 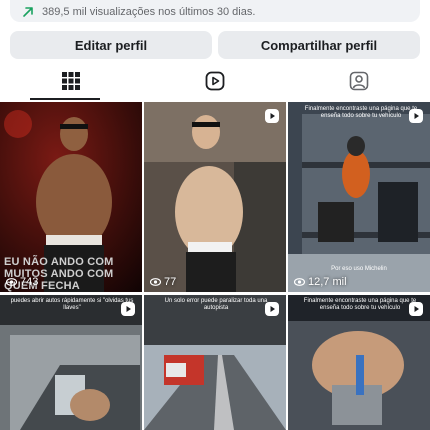 What do you see at coordinates (319, 45) in the screenshot?
I see `share-profile-button: Compartilhar perfil` at bounding box center [319, 45].